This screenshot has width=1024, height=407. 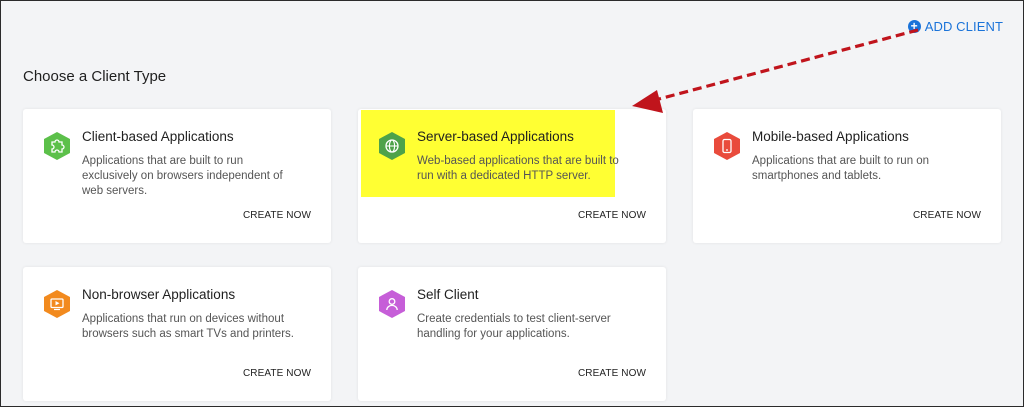 I want to click on user-icon, so click(x=392, y=304).